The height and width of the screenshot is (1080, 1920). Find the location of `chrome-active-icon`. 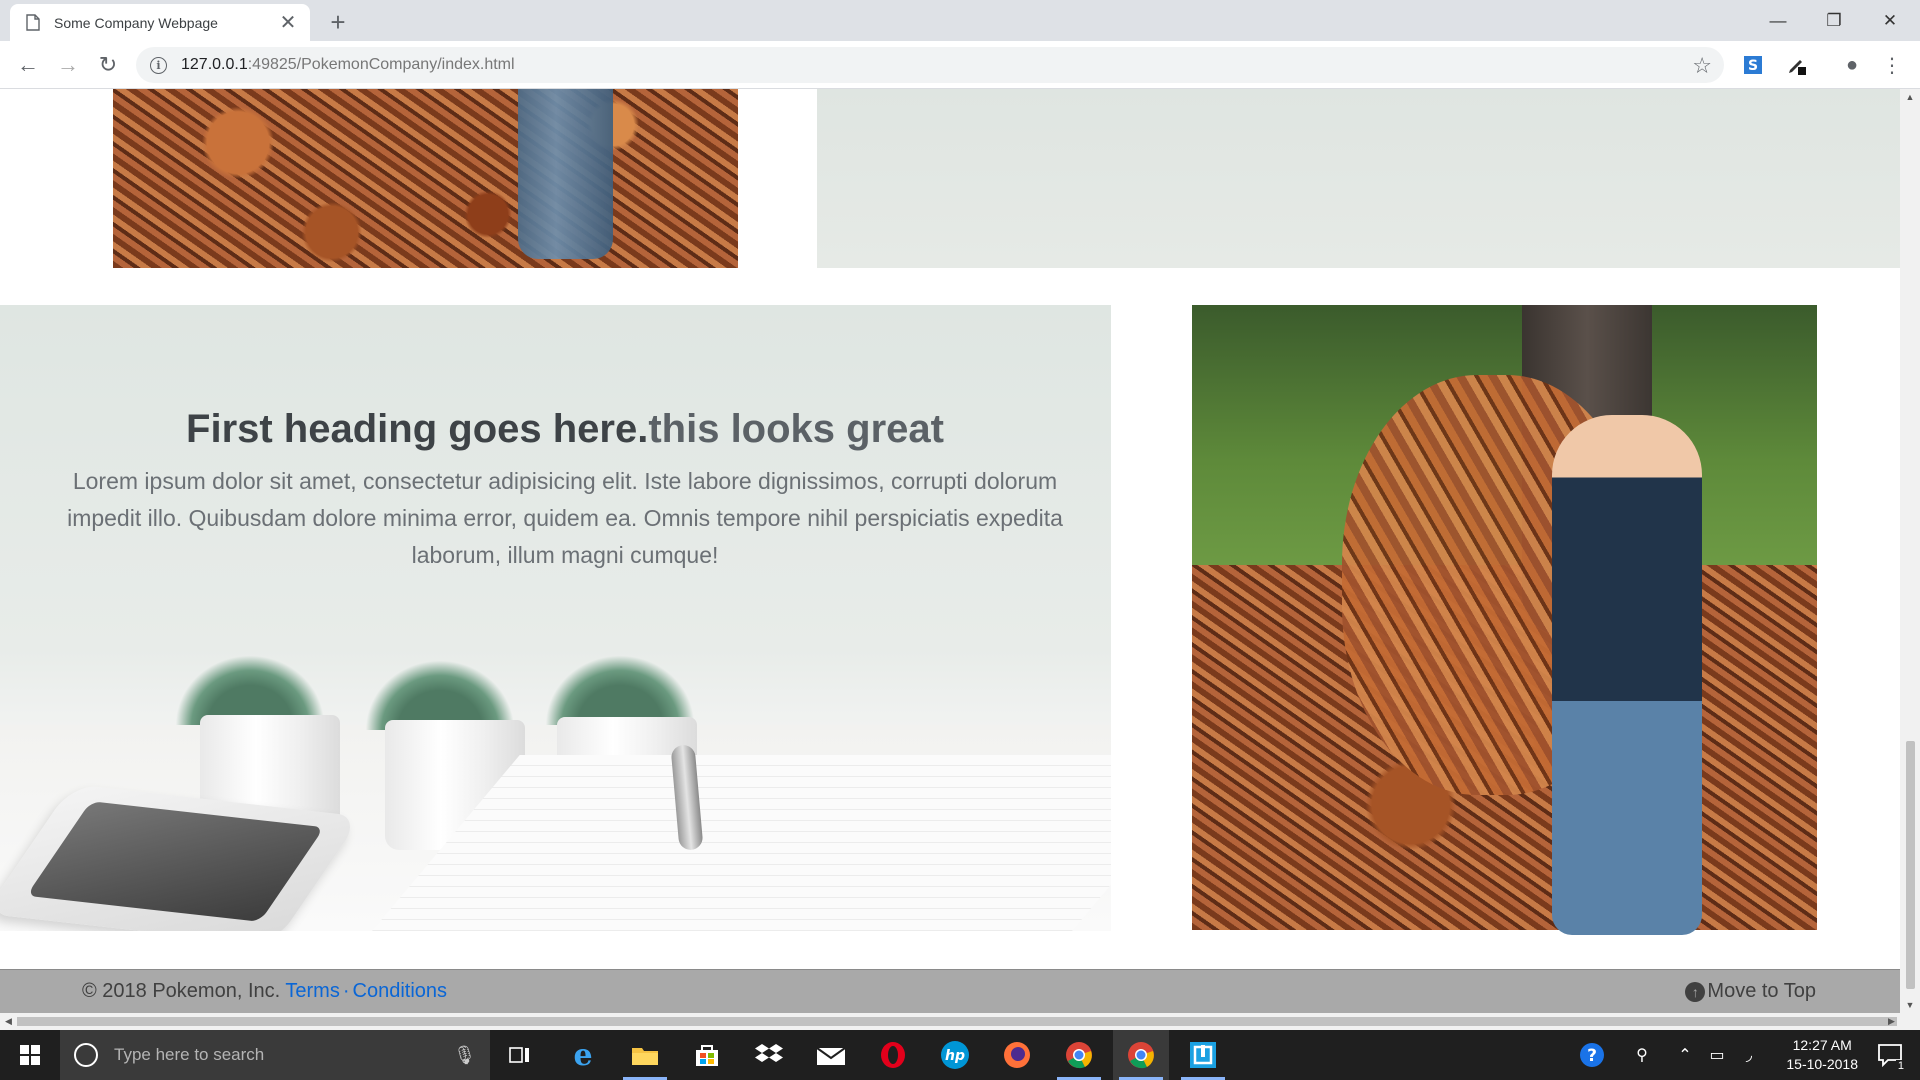

chrome-active-icon is located at coordinates (1141, 1055).